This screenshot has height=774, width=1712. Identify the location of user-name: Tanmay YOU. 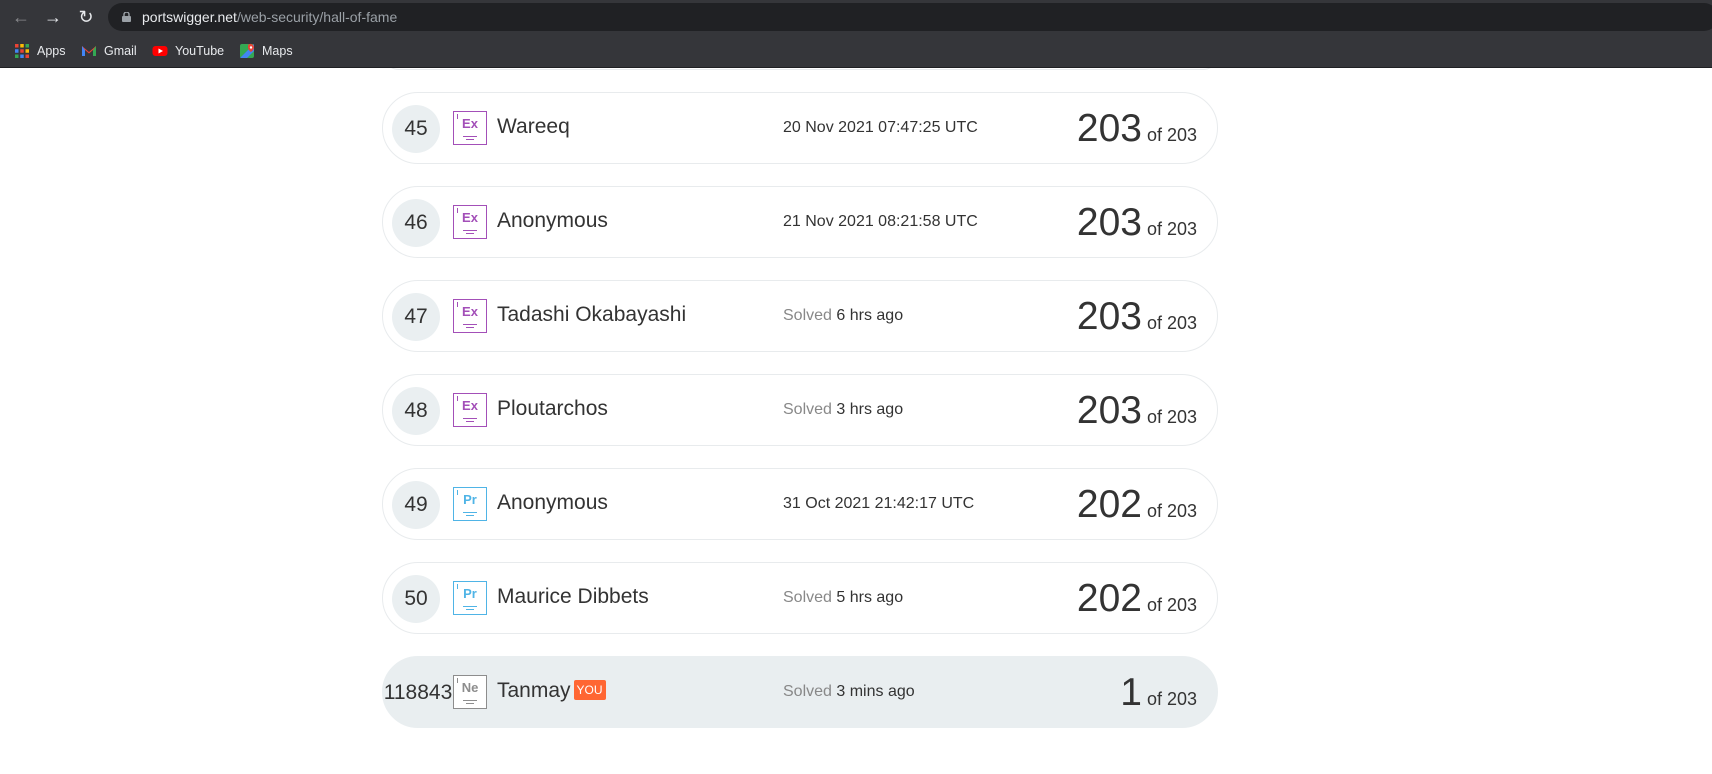
(551, 691).